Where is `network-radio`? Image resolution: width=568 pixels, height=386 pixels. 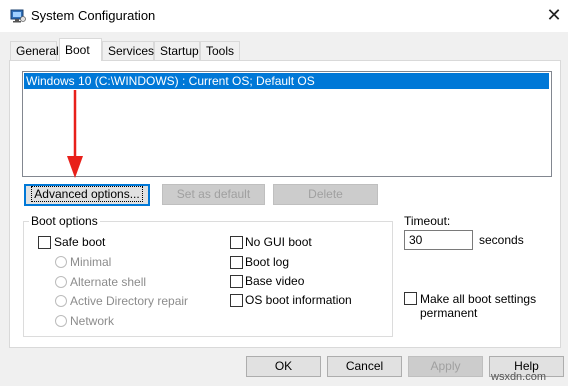
network-radio is located at coordinates (61, 321).